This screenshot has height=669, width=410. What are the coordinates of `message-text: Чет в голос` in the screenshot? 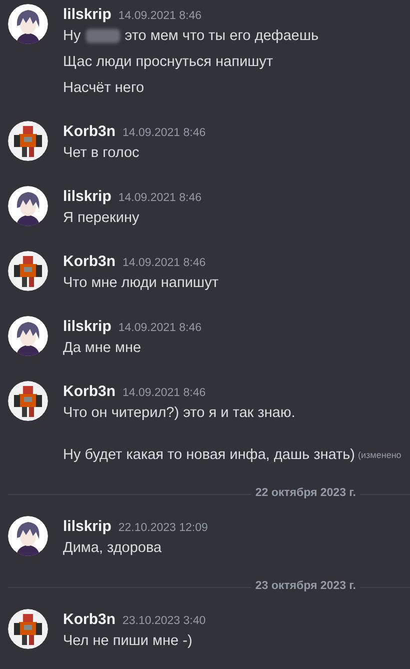 It's located at (101, 154).